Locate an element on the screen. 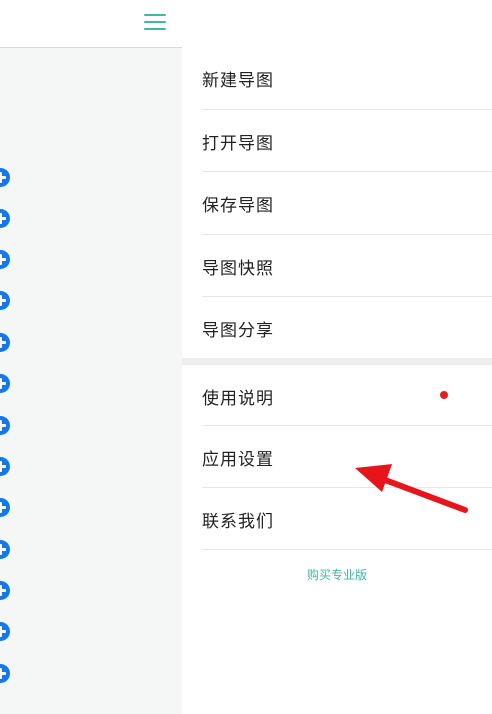  menu-item-open-map: 打开导图 is located at coordinates (347, 141).